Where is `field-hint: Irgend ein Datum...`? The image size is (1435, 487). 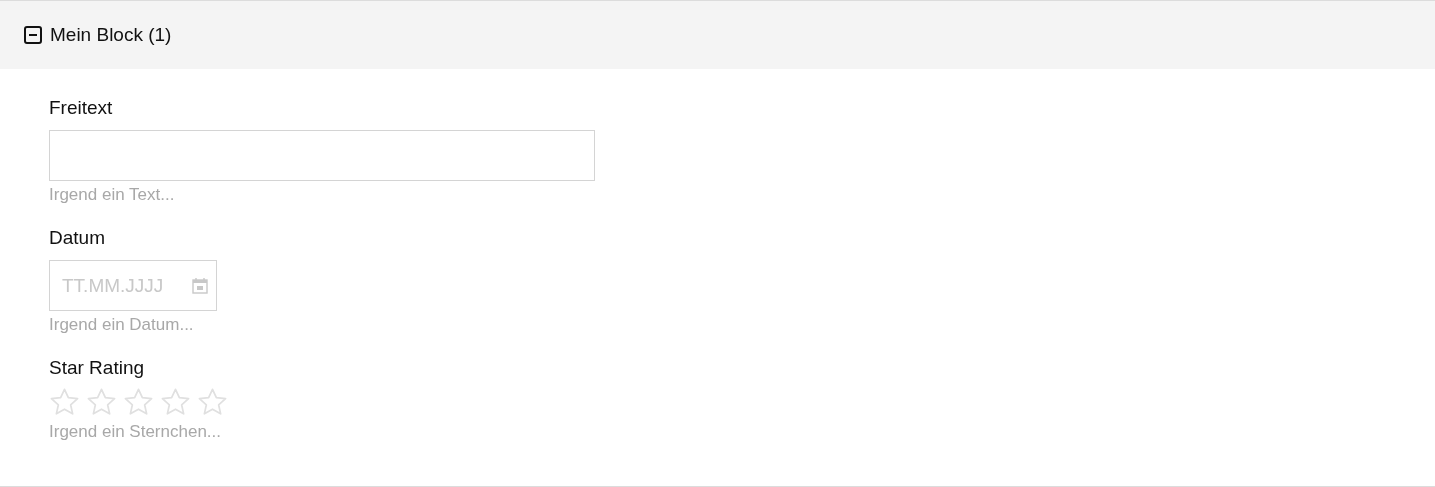
field-hint: Irgend ein Datum... is located at coordinates (122, 325).